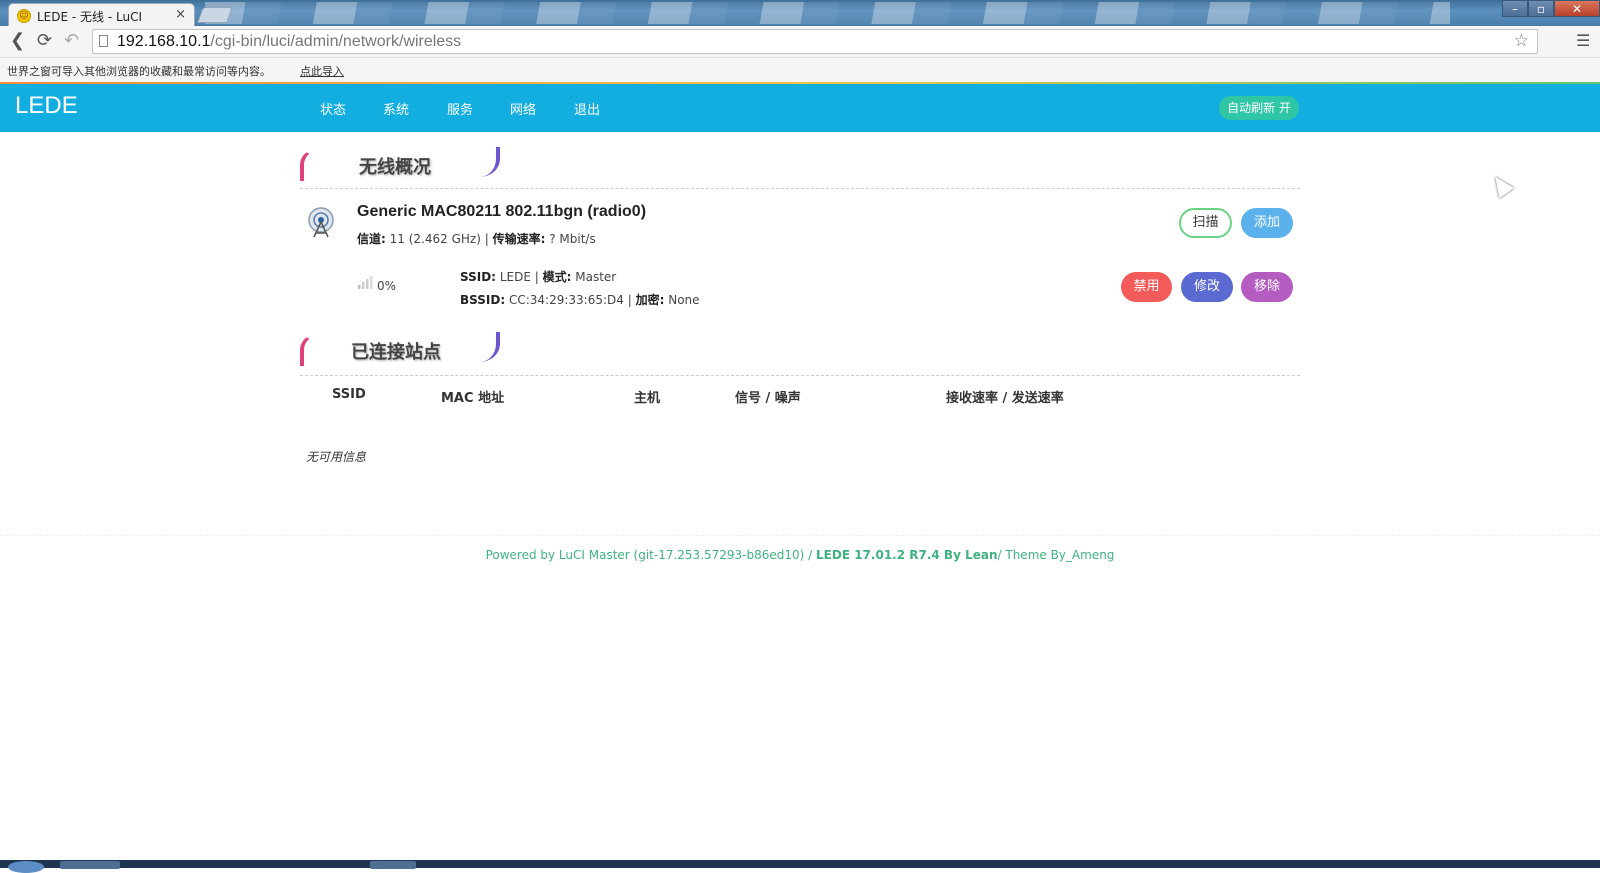 This screenshot has height=873, width=1600. What do you see at coordinates (1146, 287) in the screenshot?
I see `disable-button: 禁用` at bounding box center [1146, 287].